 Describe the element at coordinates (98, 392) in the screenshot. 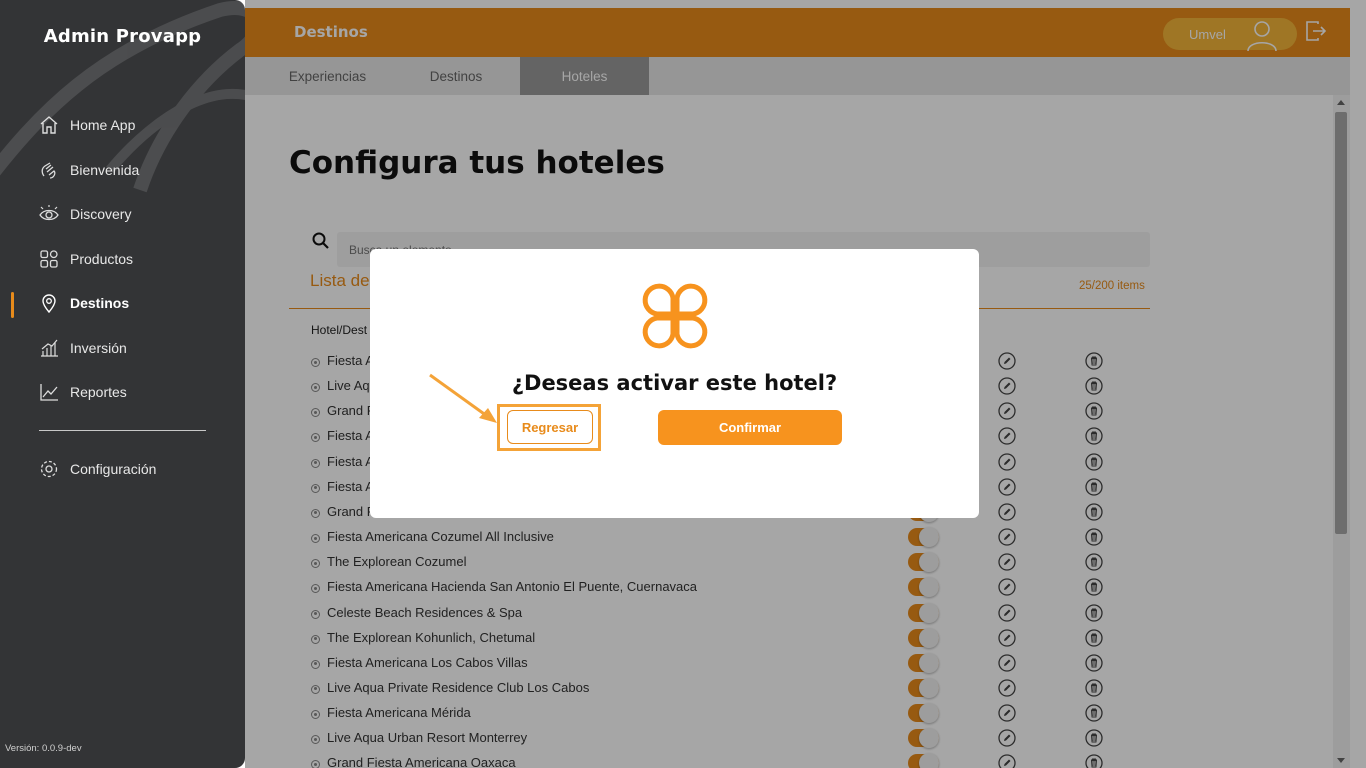

I see `sidebar-item-label: Reportes` at that location.